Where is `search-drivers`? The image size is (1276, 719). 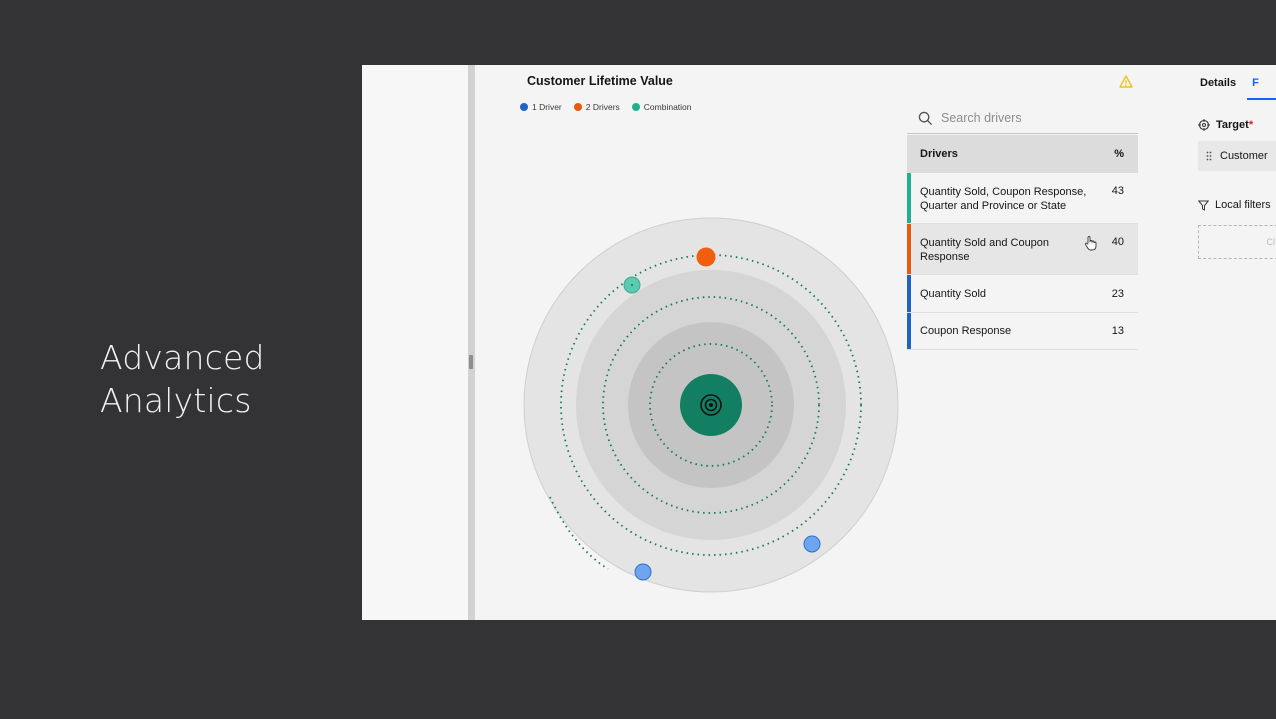 search-drivers is located at coordinates (1022, 118).